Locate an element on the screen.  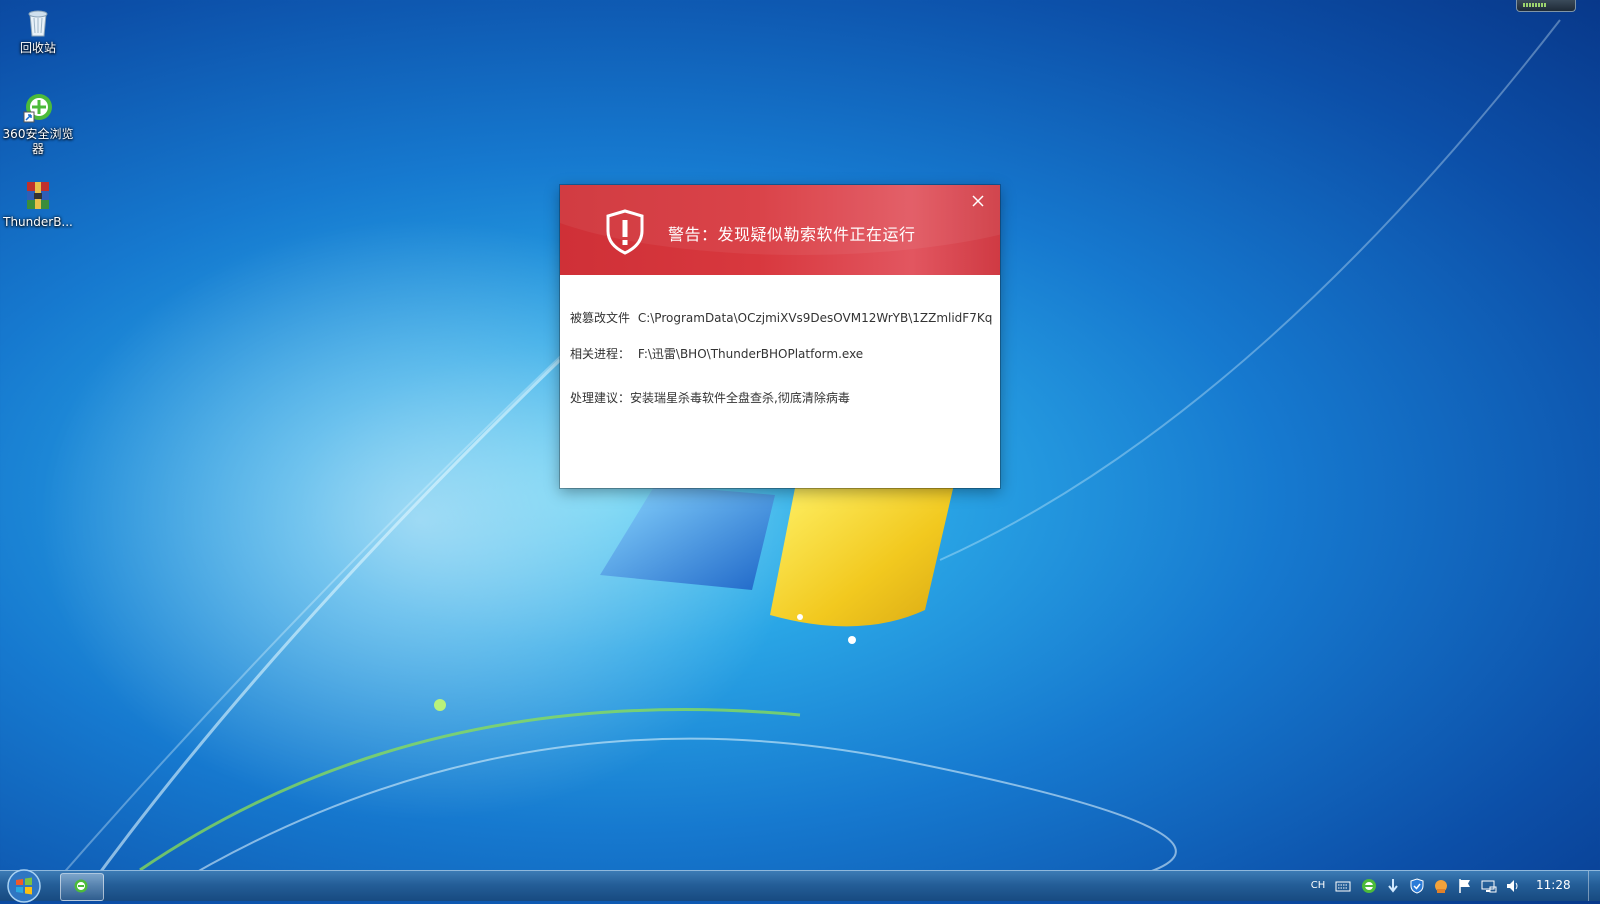
alert-header: 警告：发现疑似勒索软件正在运行 is located at coordinates (780, 230).